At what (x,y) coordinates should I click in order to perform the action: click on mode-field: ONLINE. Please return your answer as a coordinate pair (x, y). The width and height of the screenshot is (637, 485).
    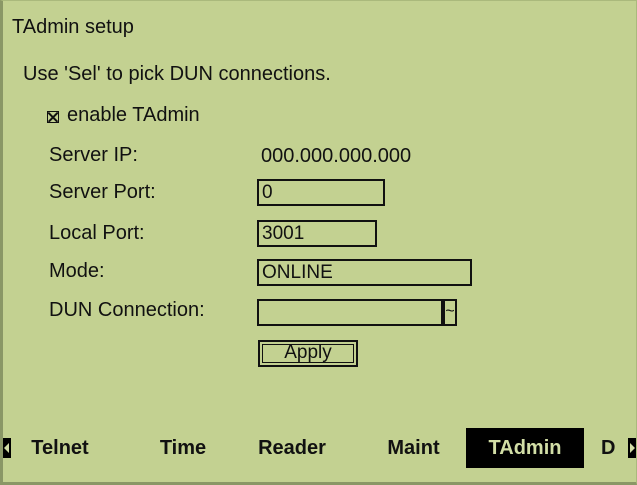
    Looking at the image, I should click on (364, 272).